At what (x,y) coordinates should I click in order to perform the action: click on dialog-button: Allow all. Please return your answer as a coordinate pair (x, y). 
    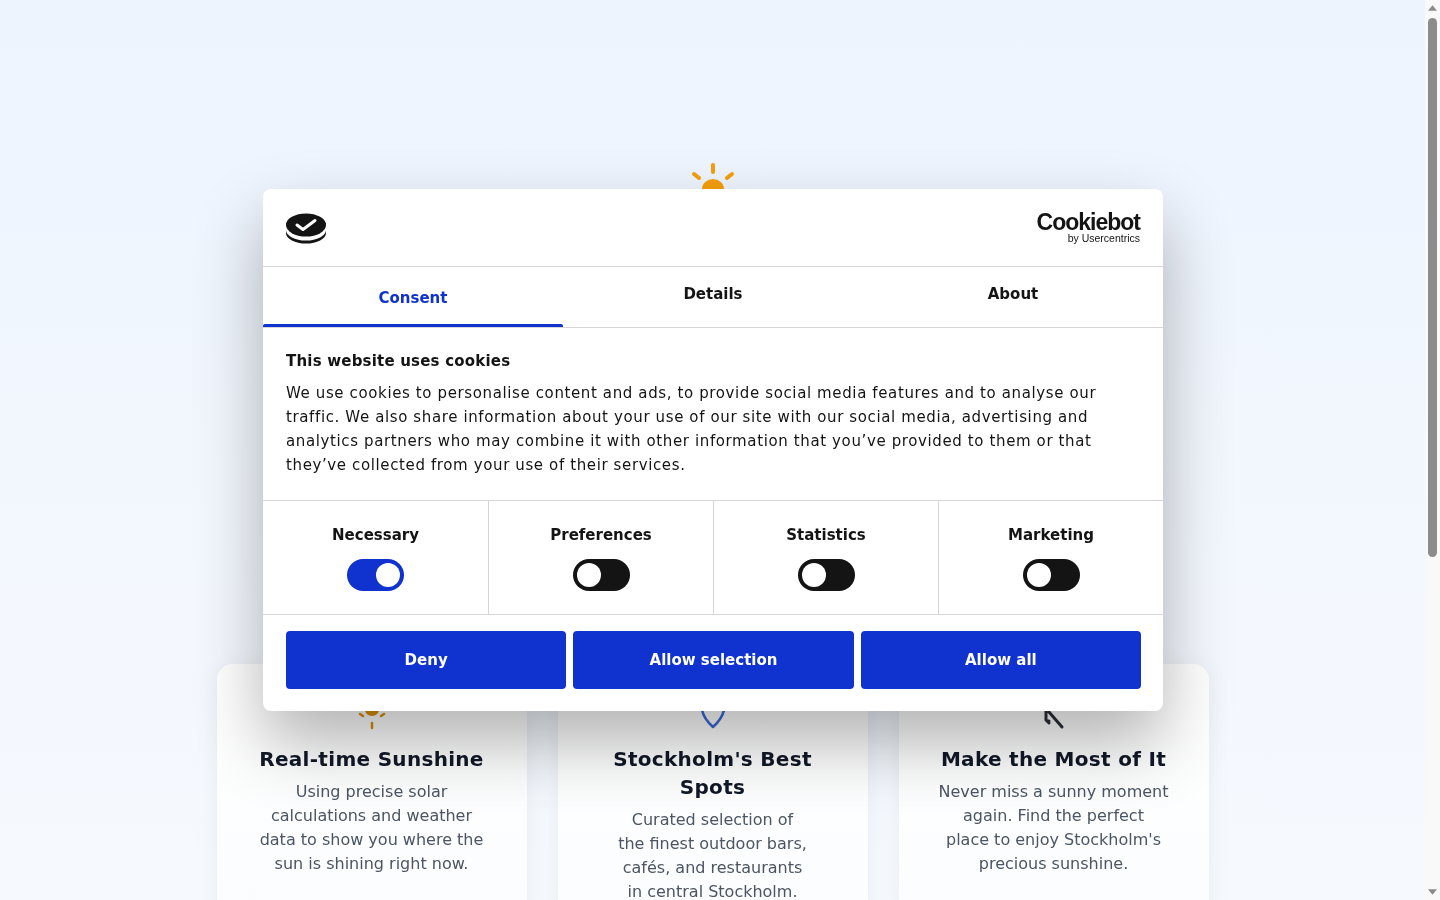
    Looking at the image, I should click on (1000, 660).